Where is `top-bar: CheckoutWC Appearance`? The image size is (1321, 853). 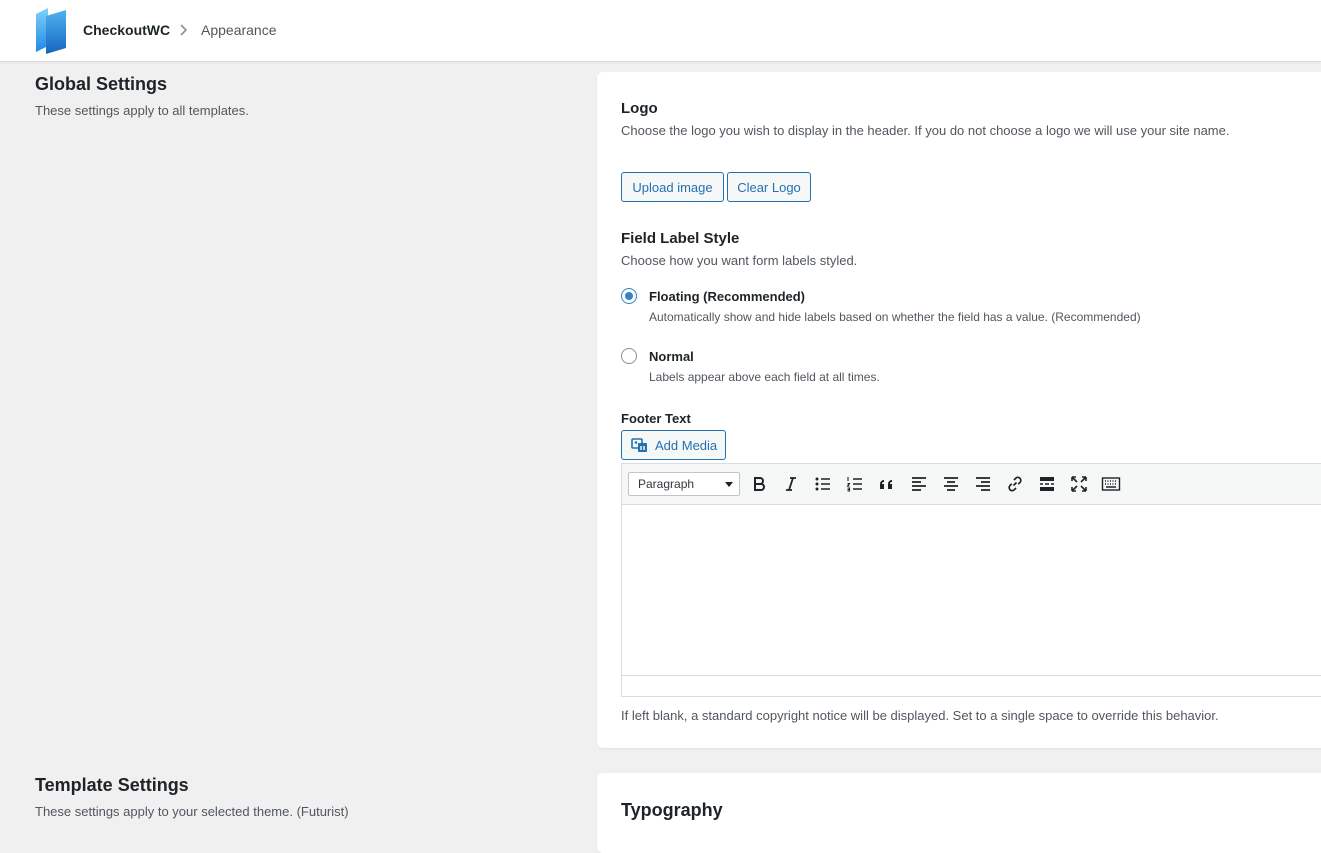 top-bar: CheckoutWC Appearance is located at coordinates (660, 31).